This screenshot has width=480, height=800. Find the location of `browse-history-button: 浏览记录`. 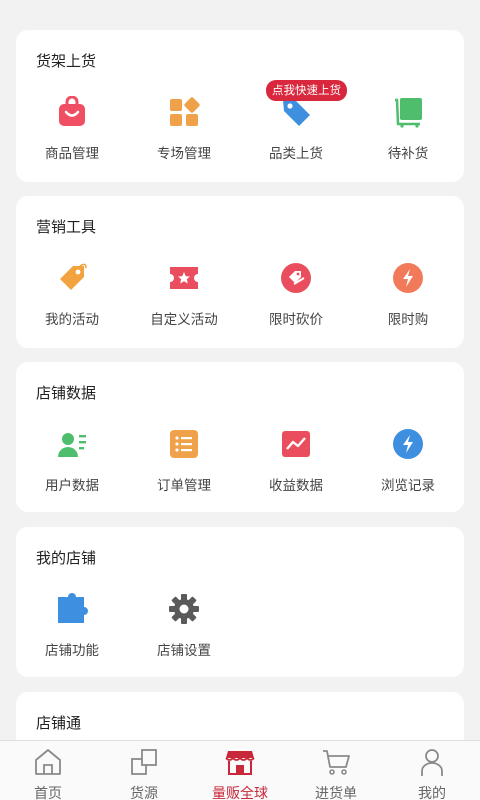

browse-history-button: 浏览记录 is located at coordinates (408, 464).